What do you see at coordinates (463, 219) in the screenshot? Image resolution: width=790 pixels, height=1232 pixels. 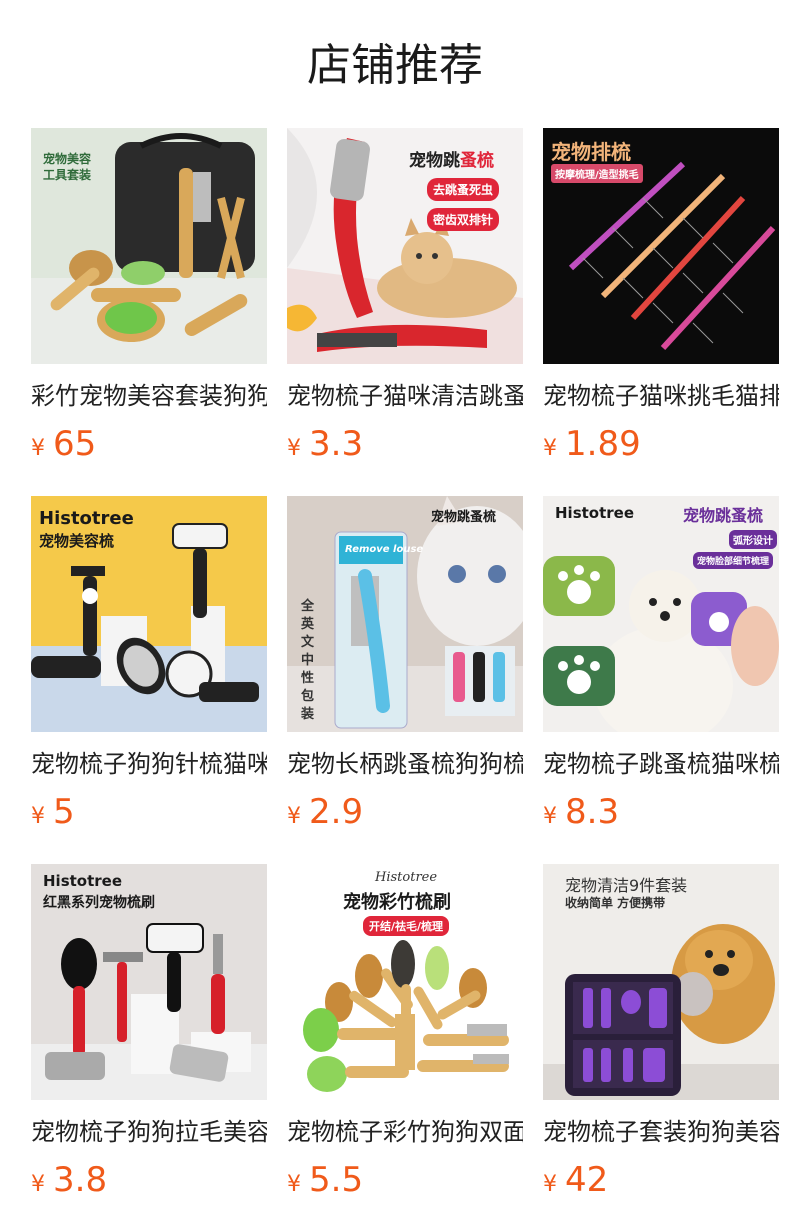 I see `image-tag-2: 密齿双排针` at bounding box center [463, 219].